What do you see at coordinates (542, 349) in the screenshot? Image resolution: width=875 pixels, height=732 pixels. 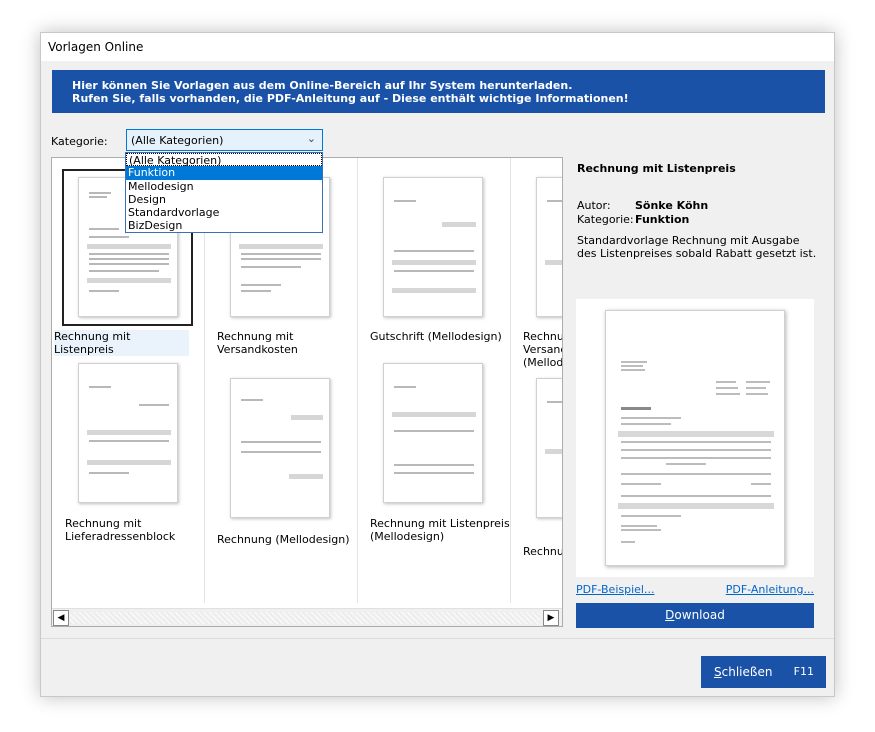 I see `template-caption: Rechnur Versand (Mellode` at bounding box center [542, 349].